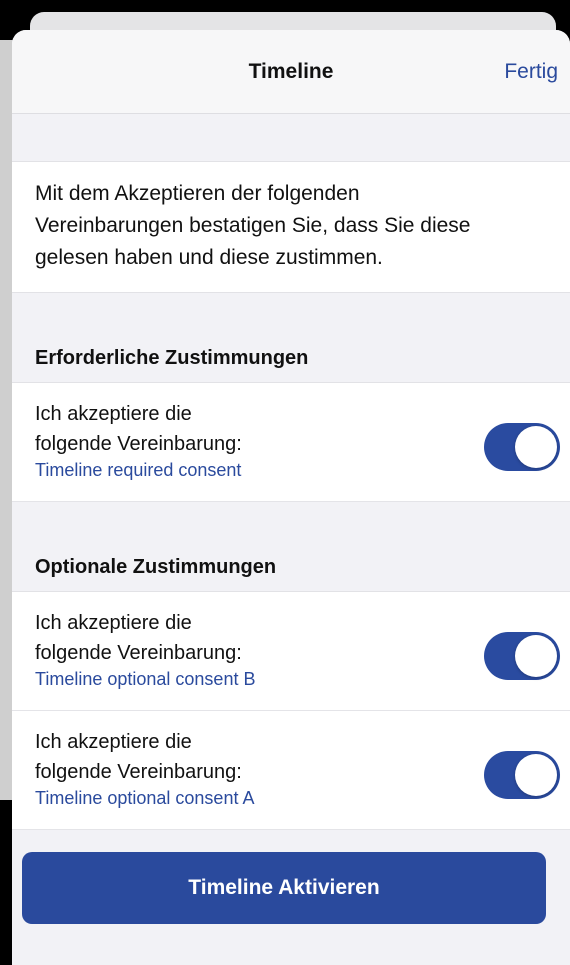 This screenshot has width=570, height=965. Describe the element at coordinates (172, 358) in the screenshot. I see `section-title: Erforderliche Zustimmungen` at that location.